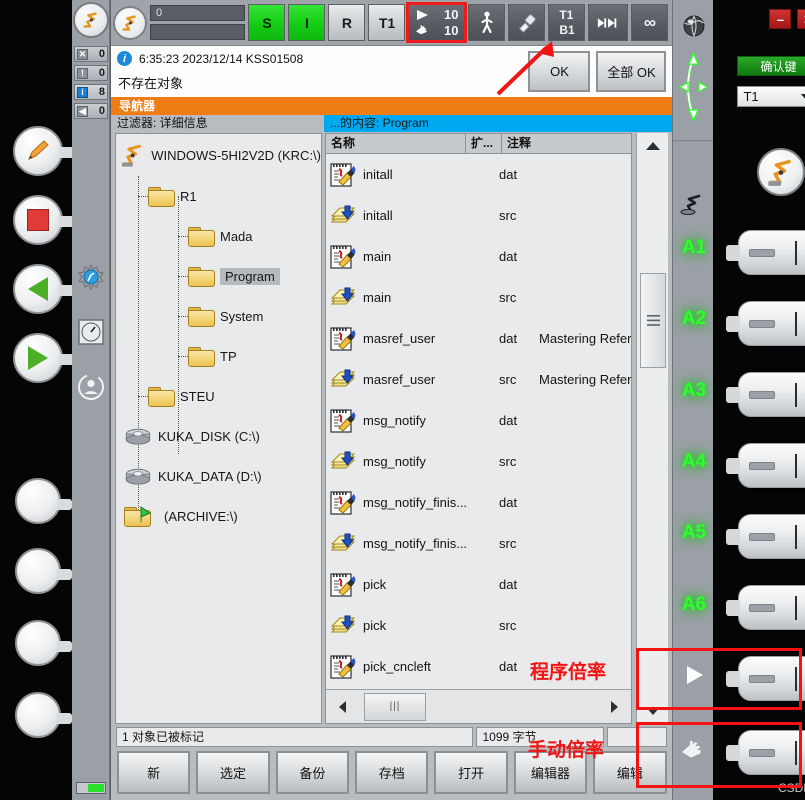 Image resolution: width=805 pixels, height=800 pixels. I want to click on table-row: masref_user dat Mastering Refer, so click(478, 338).